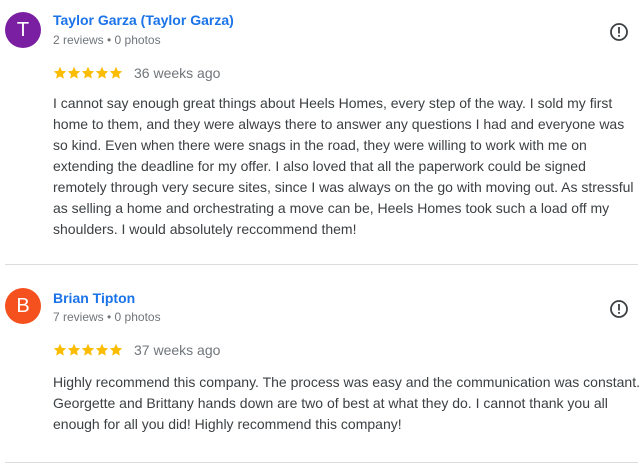 The image size is (643, 475). I want to click on rating-row: 37 weeks ago, so click(136, 350).